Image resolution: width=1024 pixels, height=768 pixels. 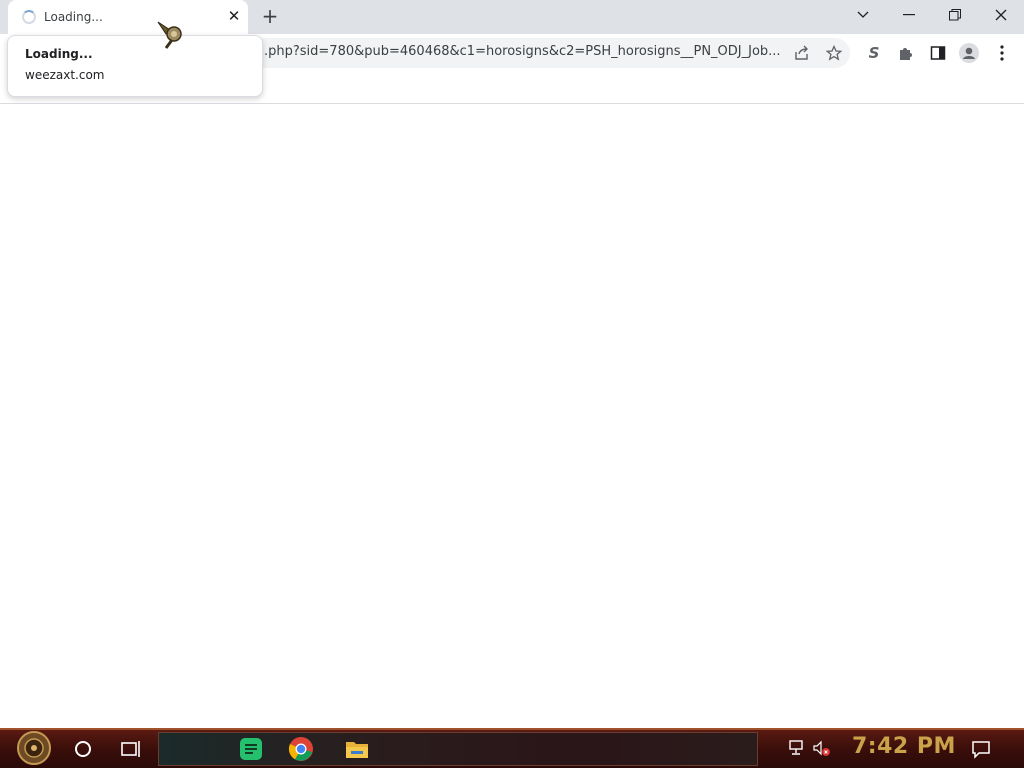 I want to click on tab-close-icon: ✕, so click(x=234, y=16).